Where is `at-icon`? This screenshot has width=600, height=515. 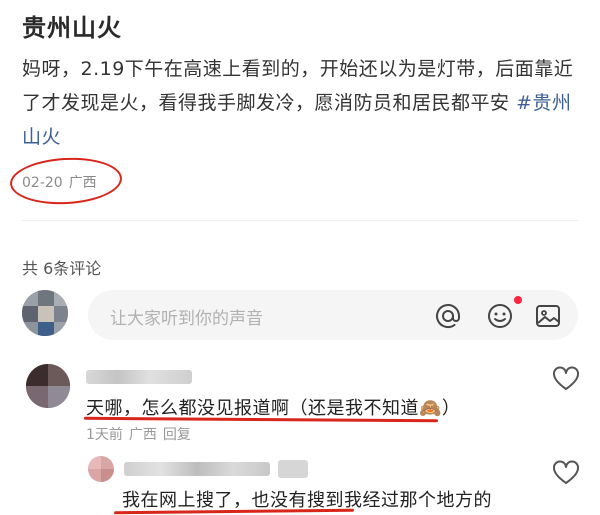
at-icon is located at coordinates (448, 316).